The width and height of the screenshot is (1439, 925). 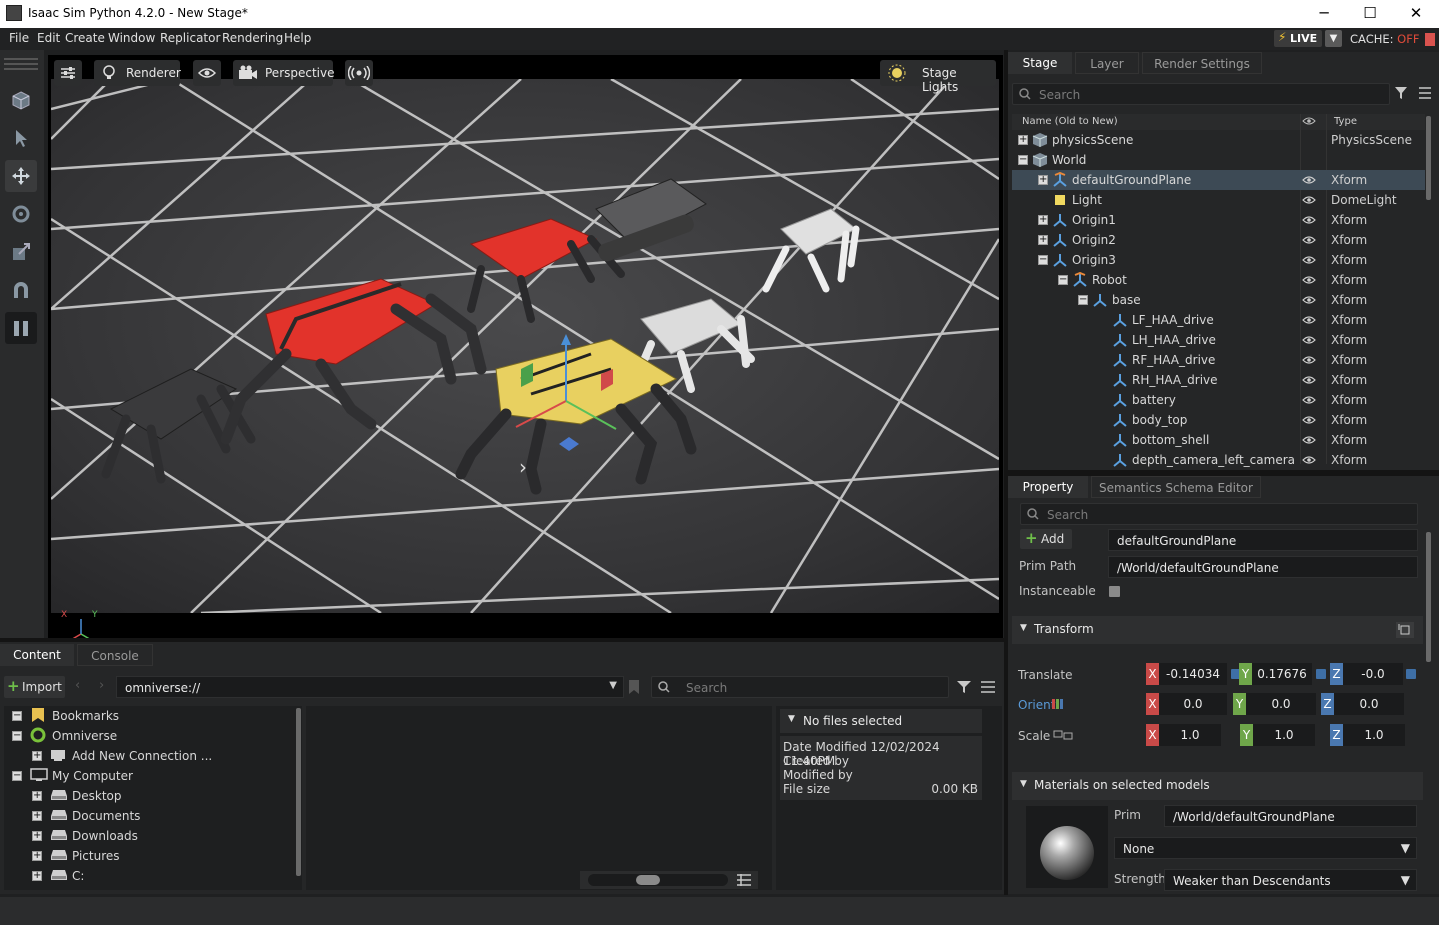 I want to click on scale-tool-button, so click(x=21, y=252).